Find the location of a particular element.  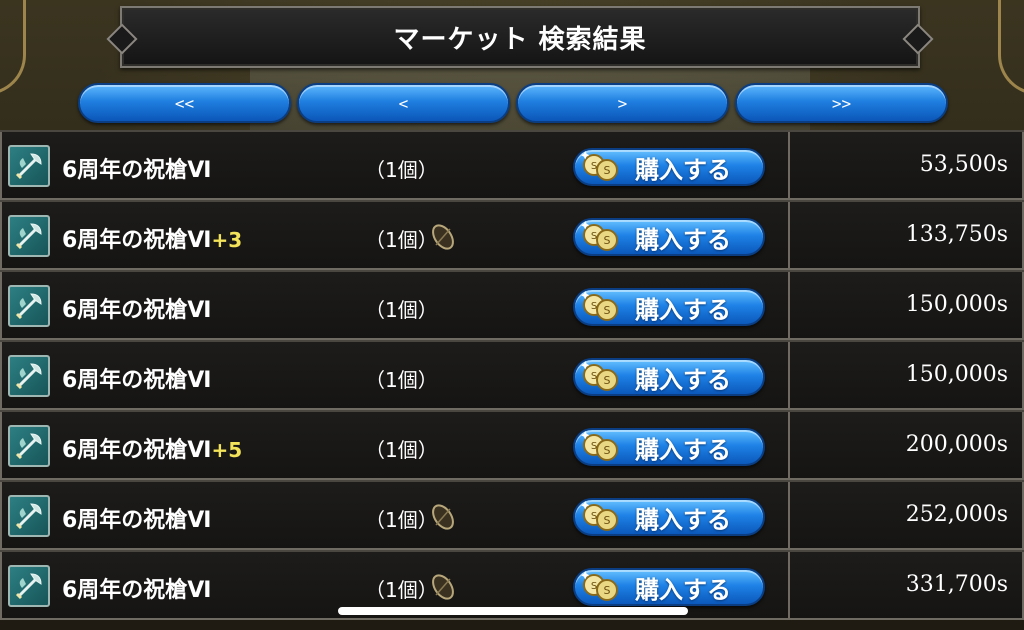

home-indicator is located at coordinates (513, 611).